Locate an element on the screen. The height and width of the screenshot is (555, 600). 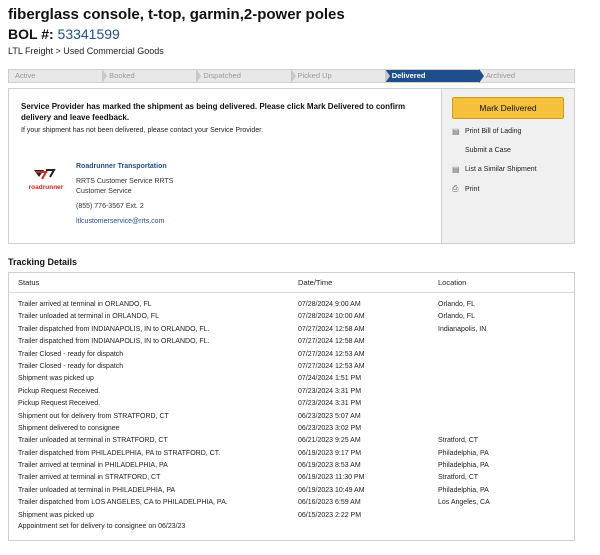
provider-phone: (855) 776-3567 Ext. 2 is located at coordinates (110, 206).